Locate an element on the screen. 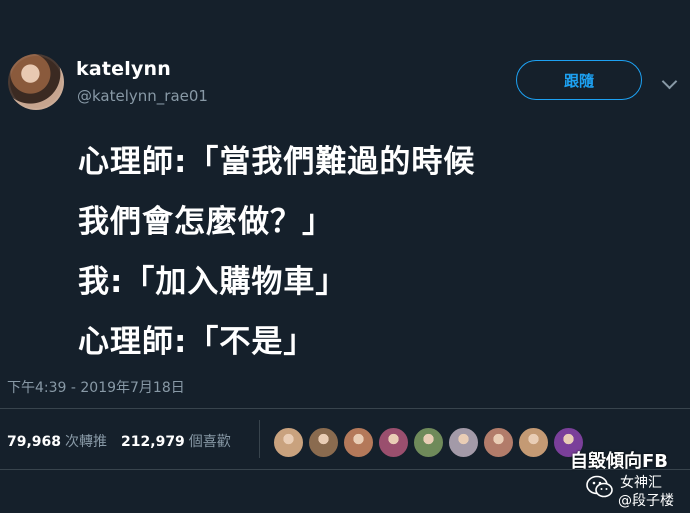  follow-button: 跟隨 is located at coordinates (579, 80).